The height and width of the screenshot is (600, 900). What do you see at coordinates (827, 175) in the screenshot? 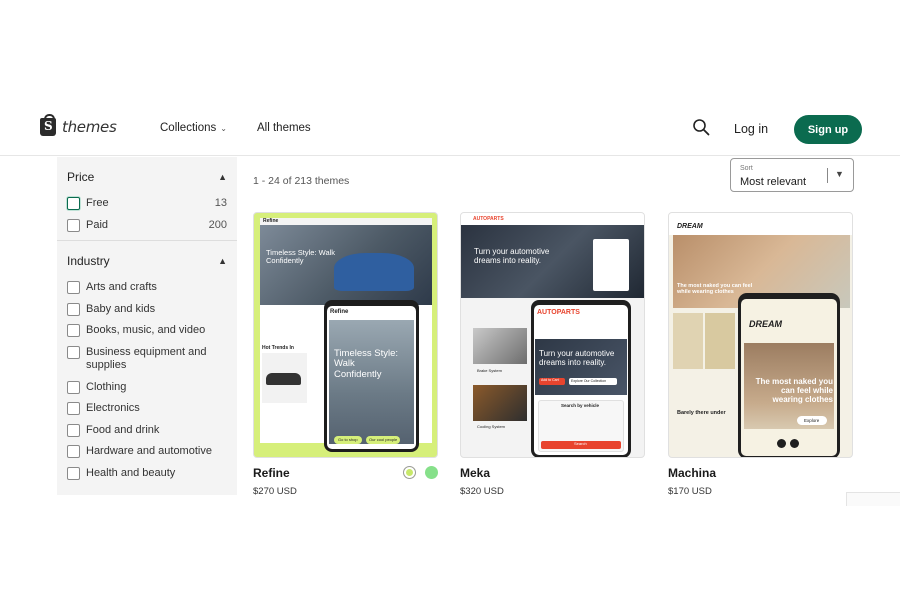
I see `sort-divider` at bounding box center [827, 175].